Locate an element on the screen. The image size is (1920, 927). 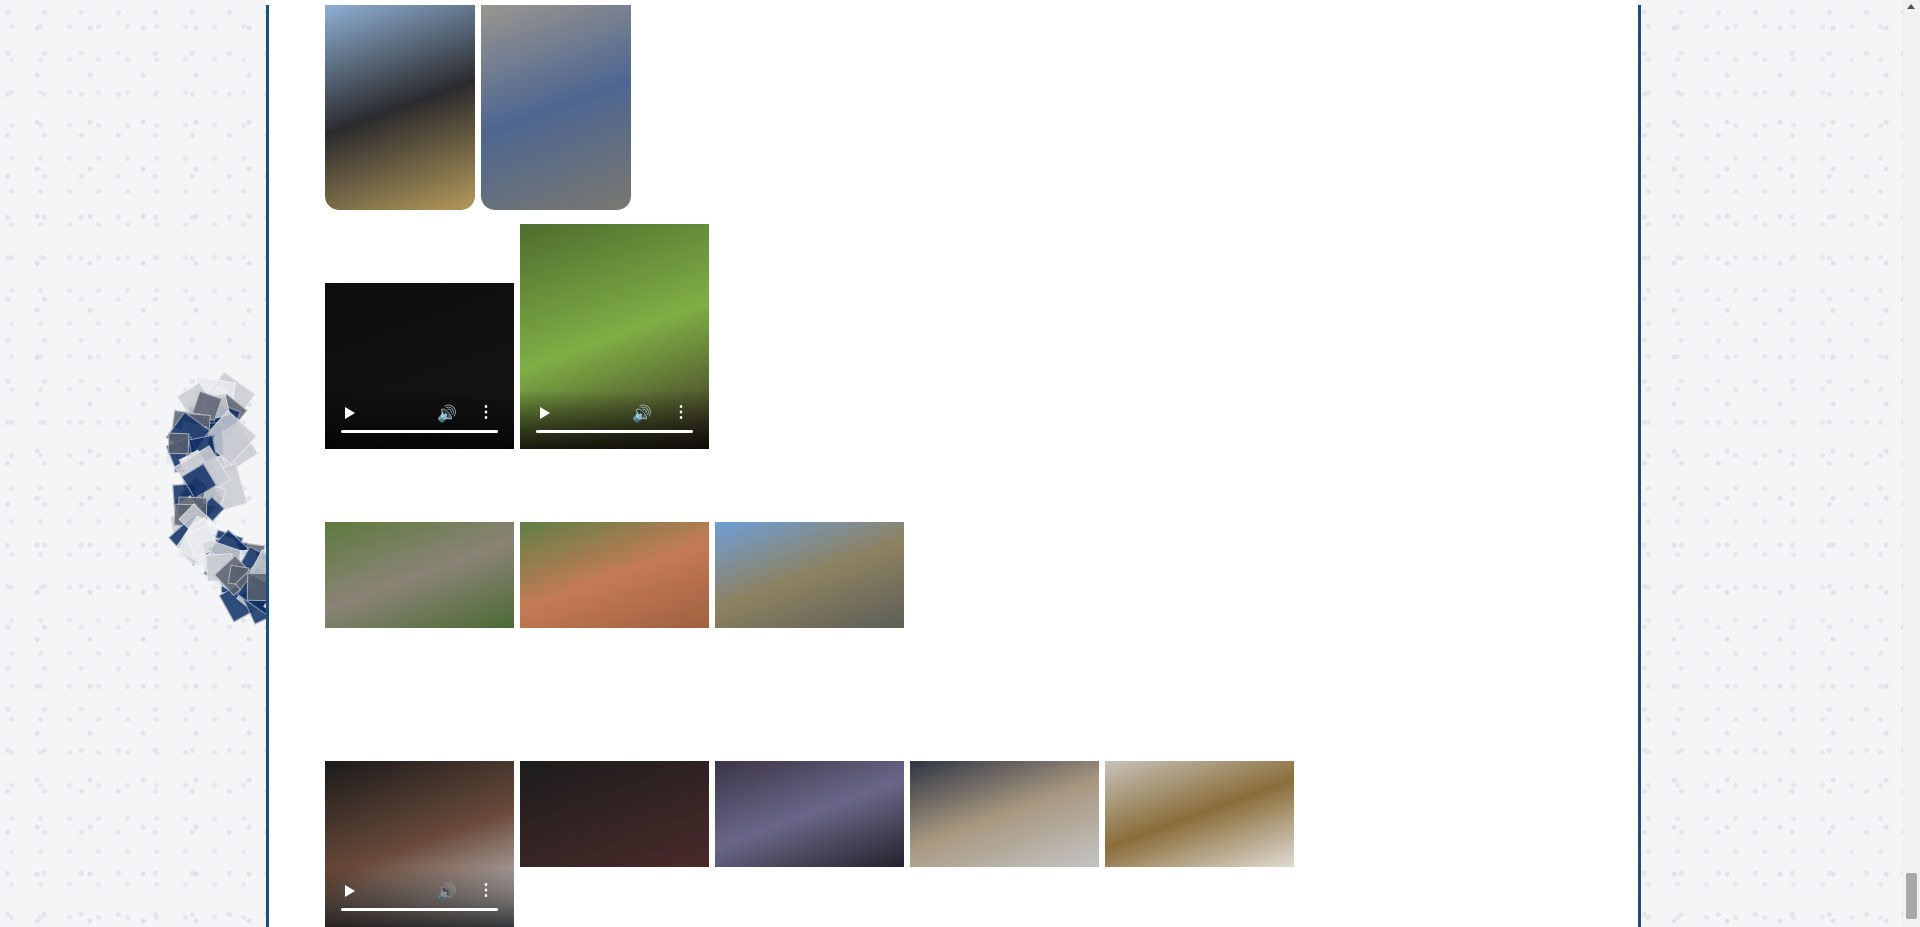
photo-canyon-trees is located at coordinates (419, 575).